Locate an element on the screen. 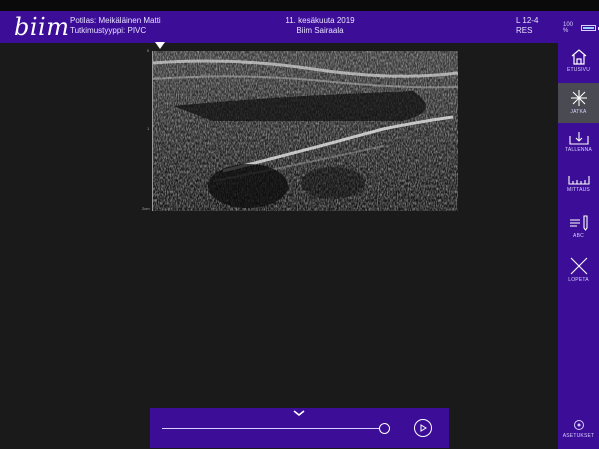 The image size is (599, 449). battery-icon is located at coordinates (588, 28).